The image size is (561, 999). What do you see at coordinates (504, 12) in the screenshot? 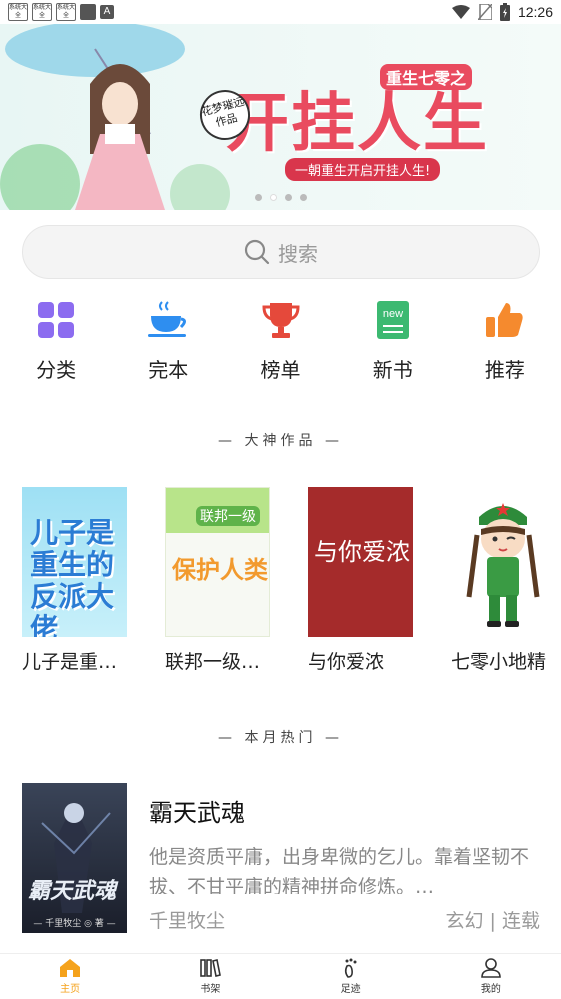
I see `battery-icon` at bounding box center [504, 12].